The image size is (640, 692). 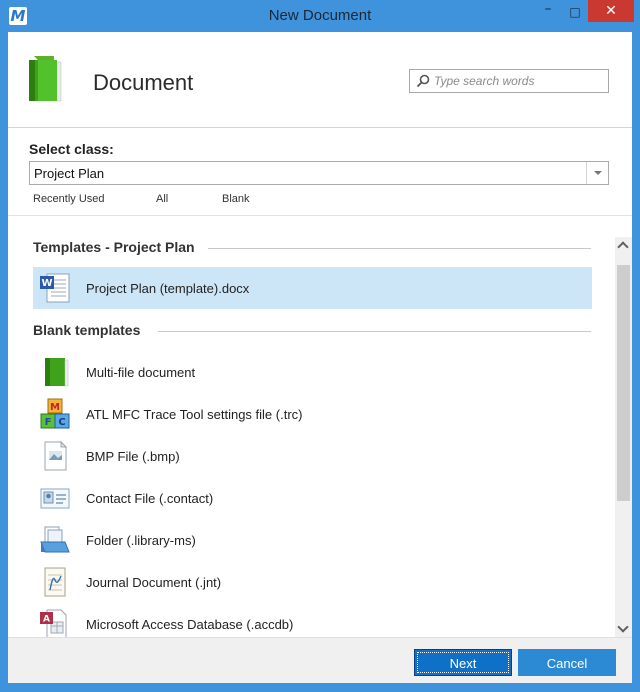 What do you see at coordinates (194, 414) in the screenshot?
I see `list-item-label: ATL MFC Trace Tool settings file (.trc)` at bounding box center [194, 414].